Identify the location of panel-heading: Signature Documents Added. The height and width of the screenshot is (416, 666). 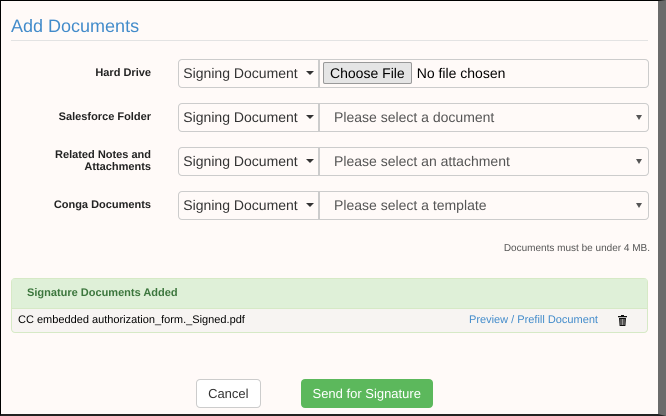
(102, 294).